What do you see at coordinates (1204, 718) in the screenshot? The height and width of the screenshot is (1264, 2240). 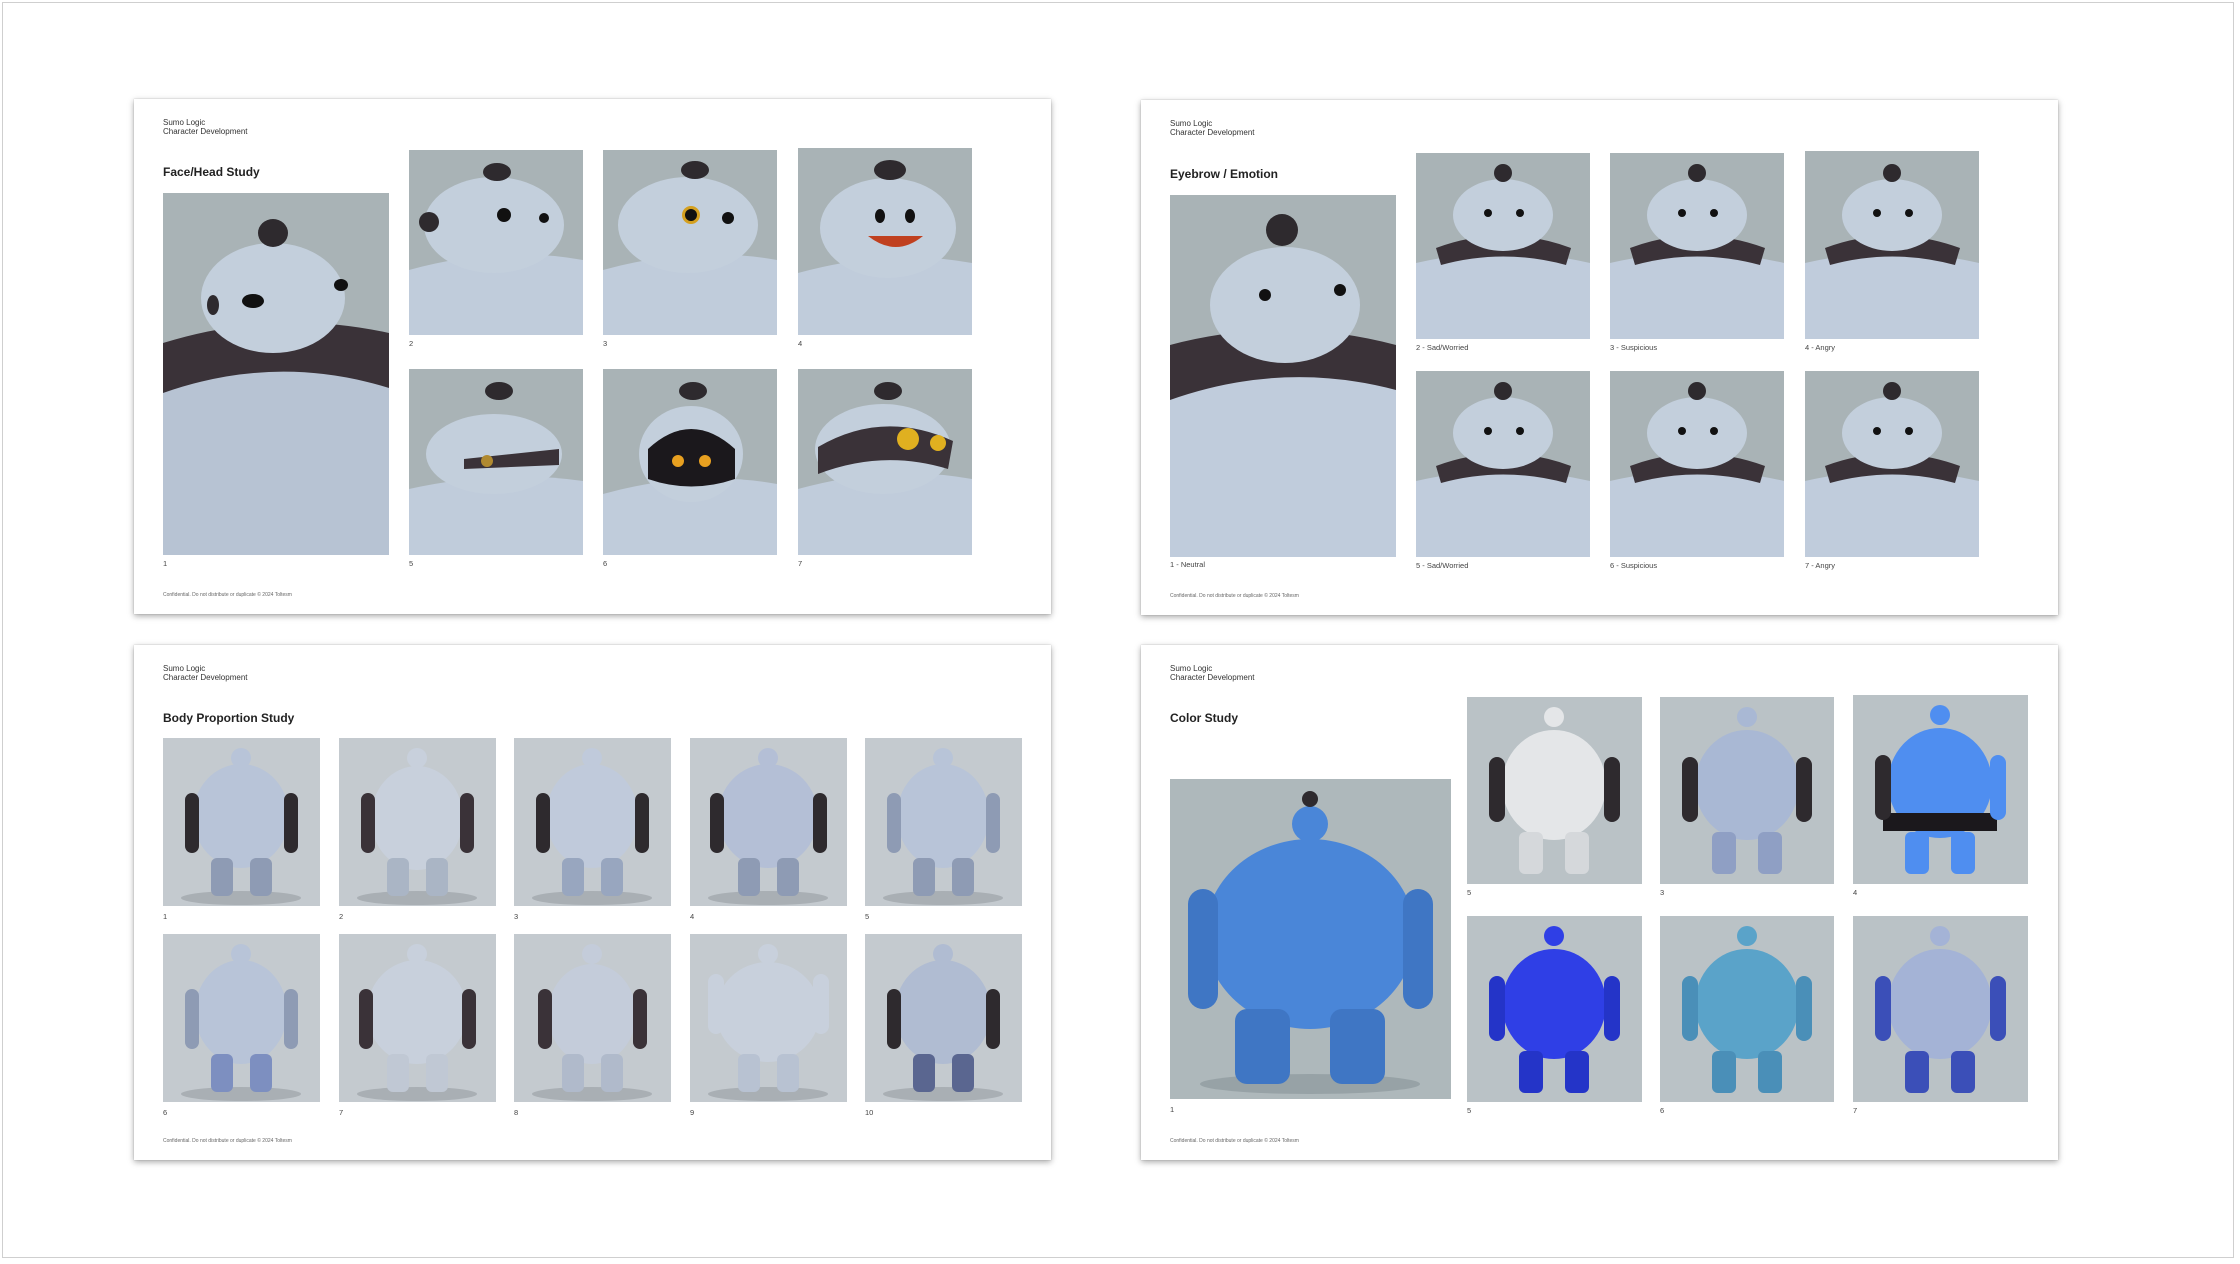 I see `slide-title: Color Study` at bounding box center [1204, 718].